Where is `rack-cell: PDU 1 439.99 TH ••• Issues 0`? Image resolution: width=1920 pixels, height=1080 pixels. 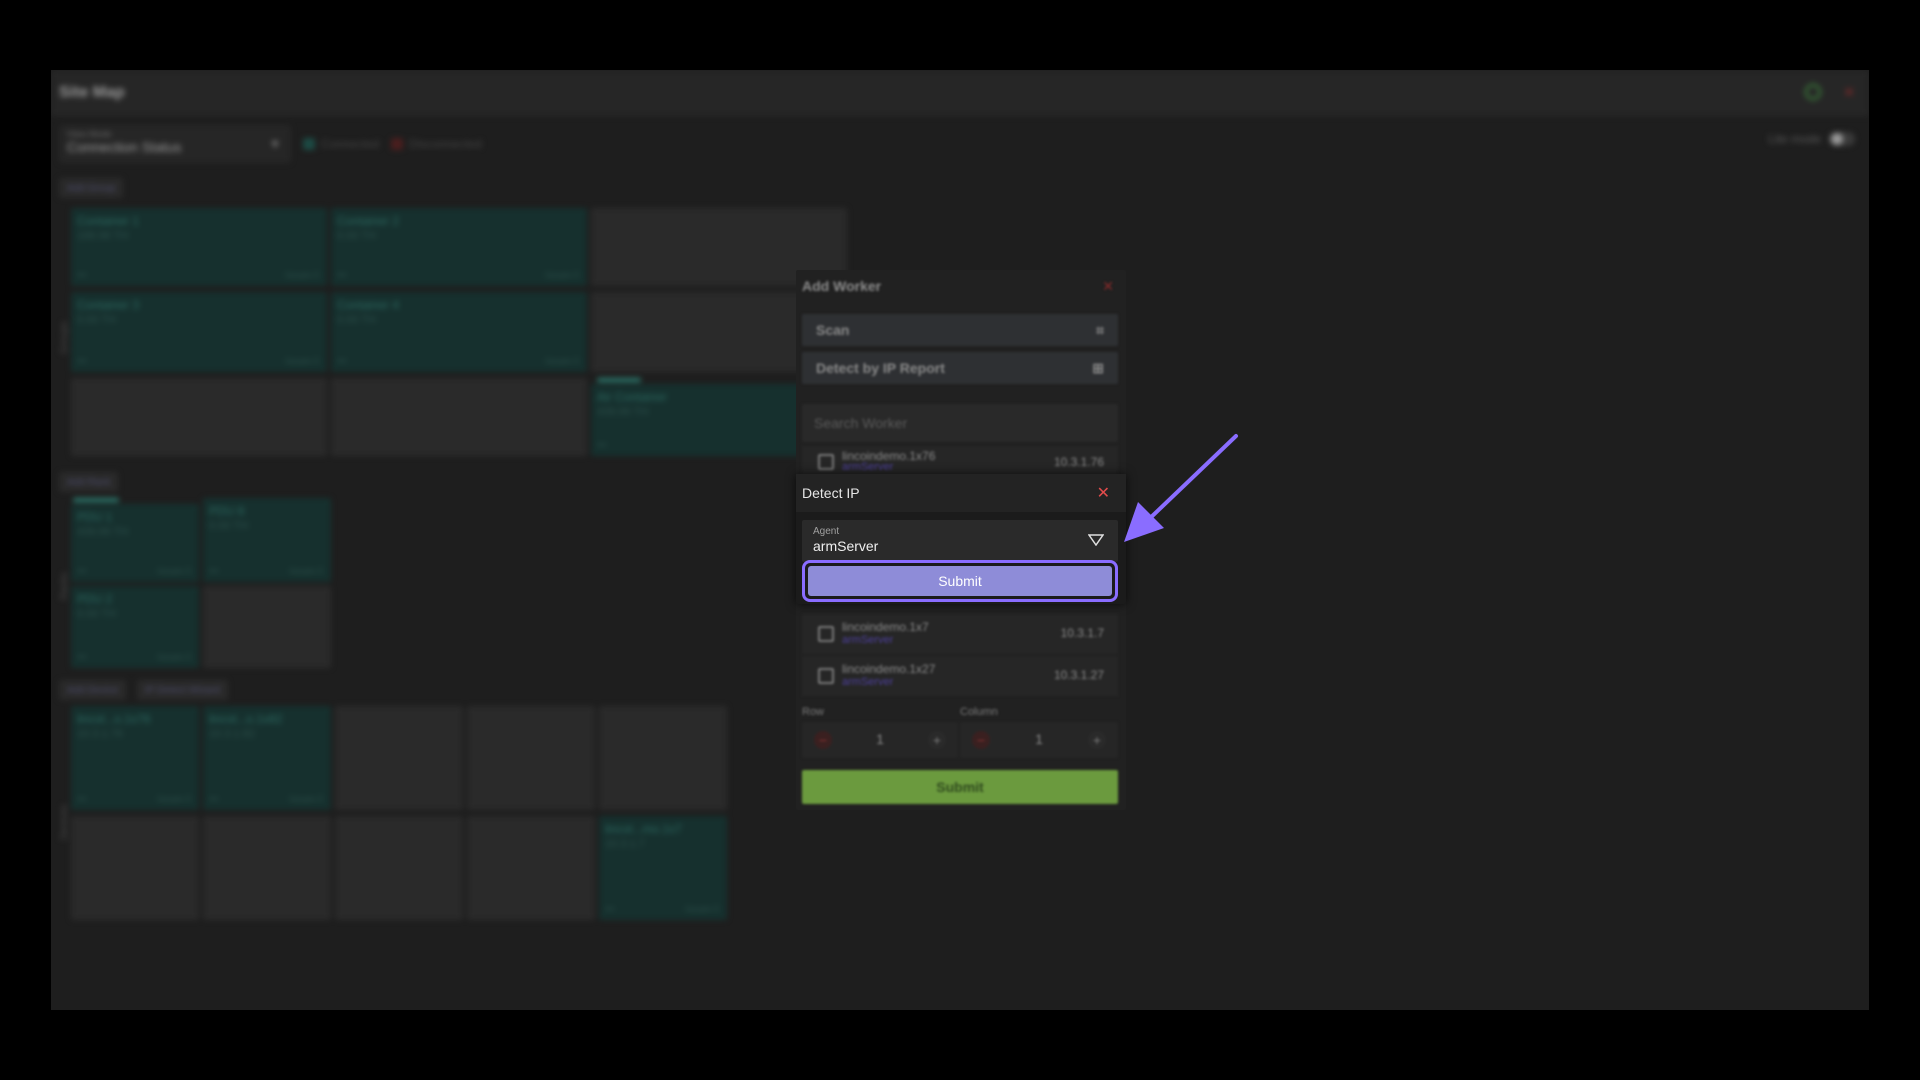
rack-cell: PDU 1 439.99 TH ••• Issues 0 is located at coordinates (135, 543).